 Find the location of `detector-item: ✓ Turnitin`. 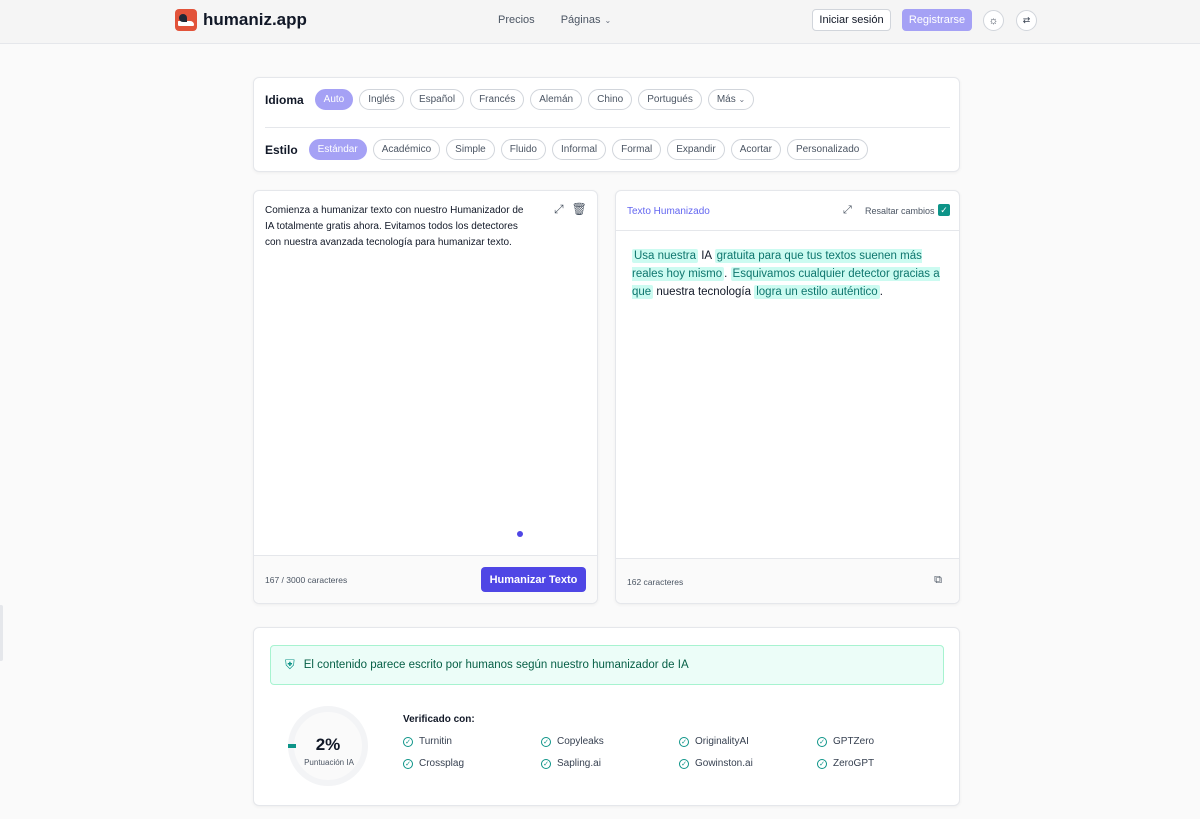

detector-item: ✓ Turnitin is located at coordinates (472, 741).